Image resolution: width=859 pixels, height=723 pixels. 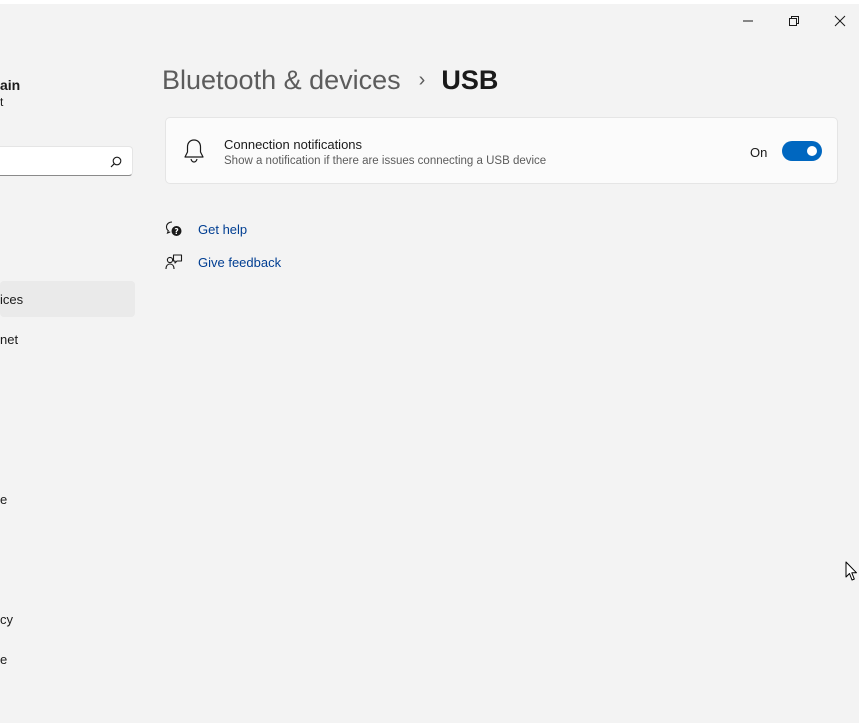 What do you see at coordinates (293, 144) in the screenshot?
I see `setting-title: Connection notifications` at bounding box center [293, 144].